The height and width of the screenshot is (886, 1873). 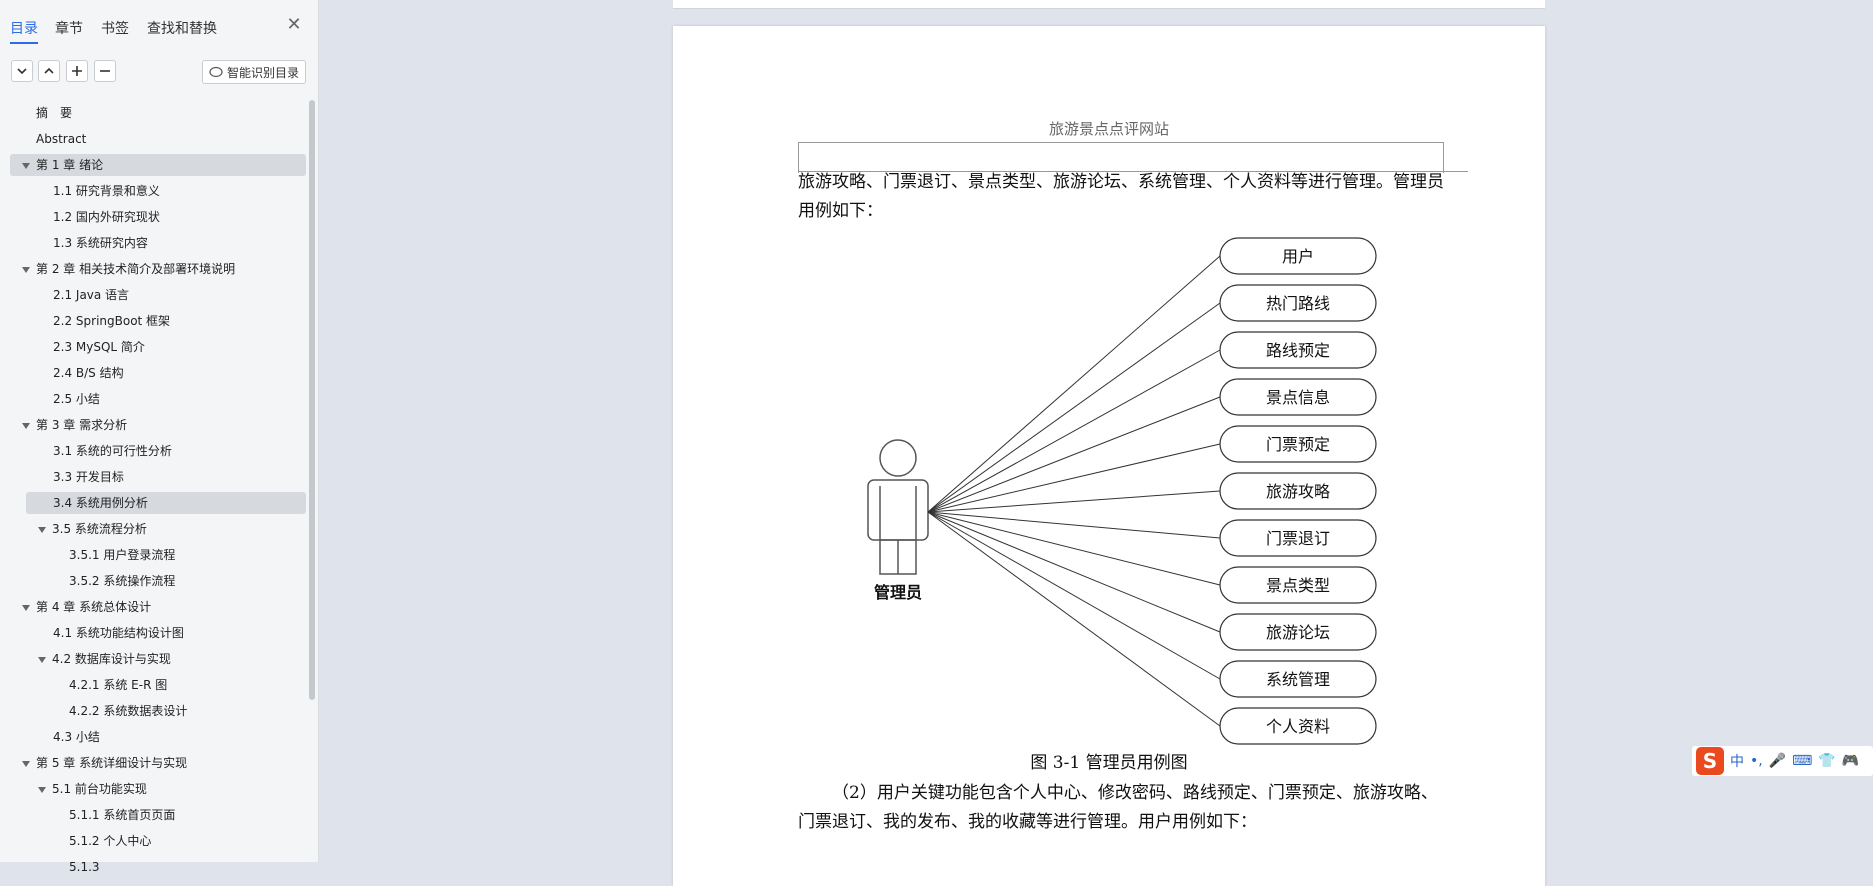 What do you see at coordinates (159, 73) in the screenshot?
I see `toc-toolbar: 智能识别目录` at bounding box center [159, 73].